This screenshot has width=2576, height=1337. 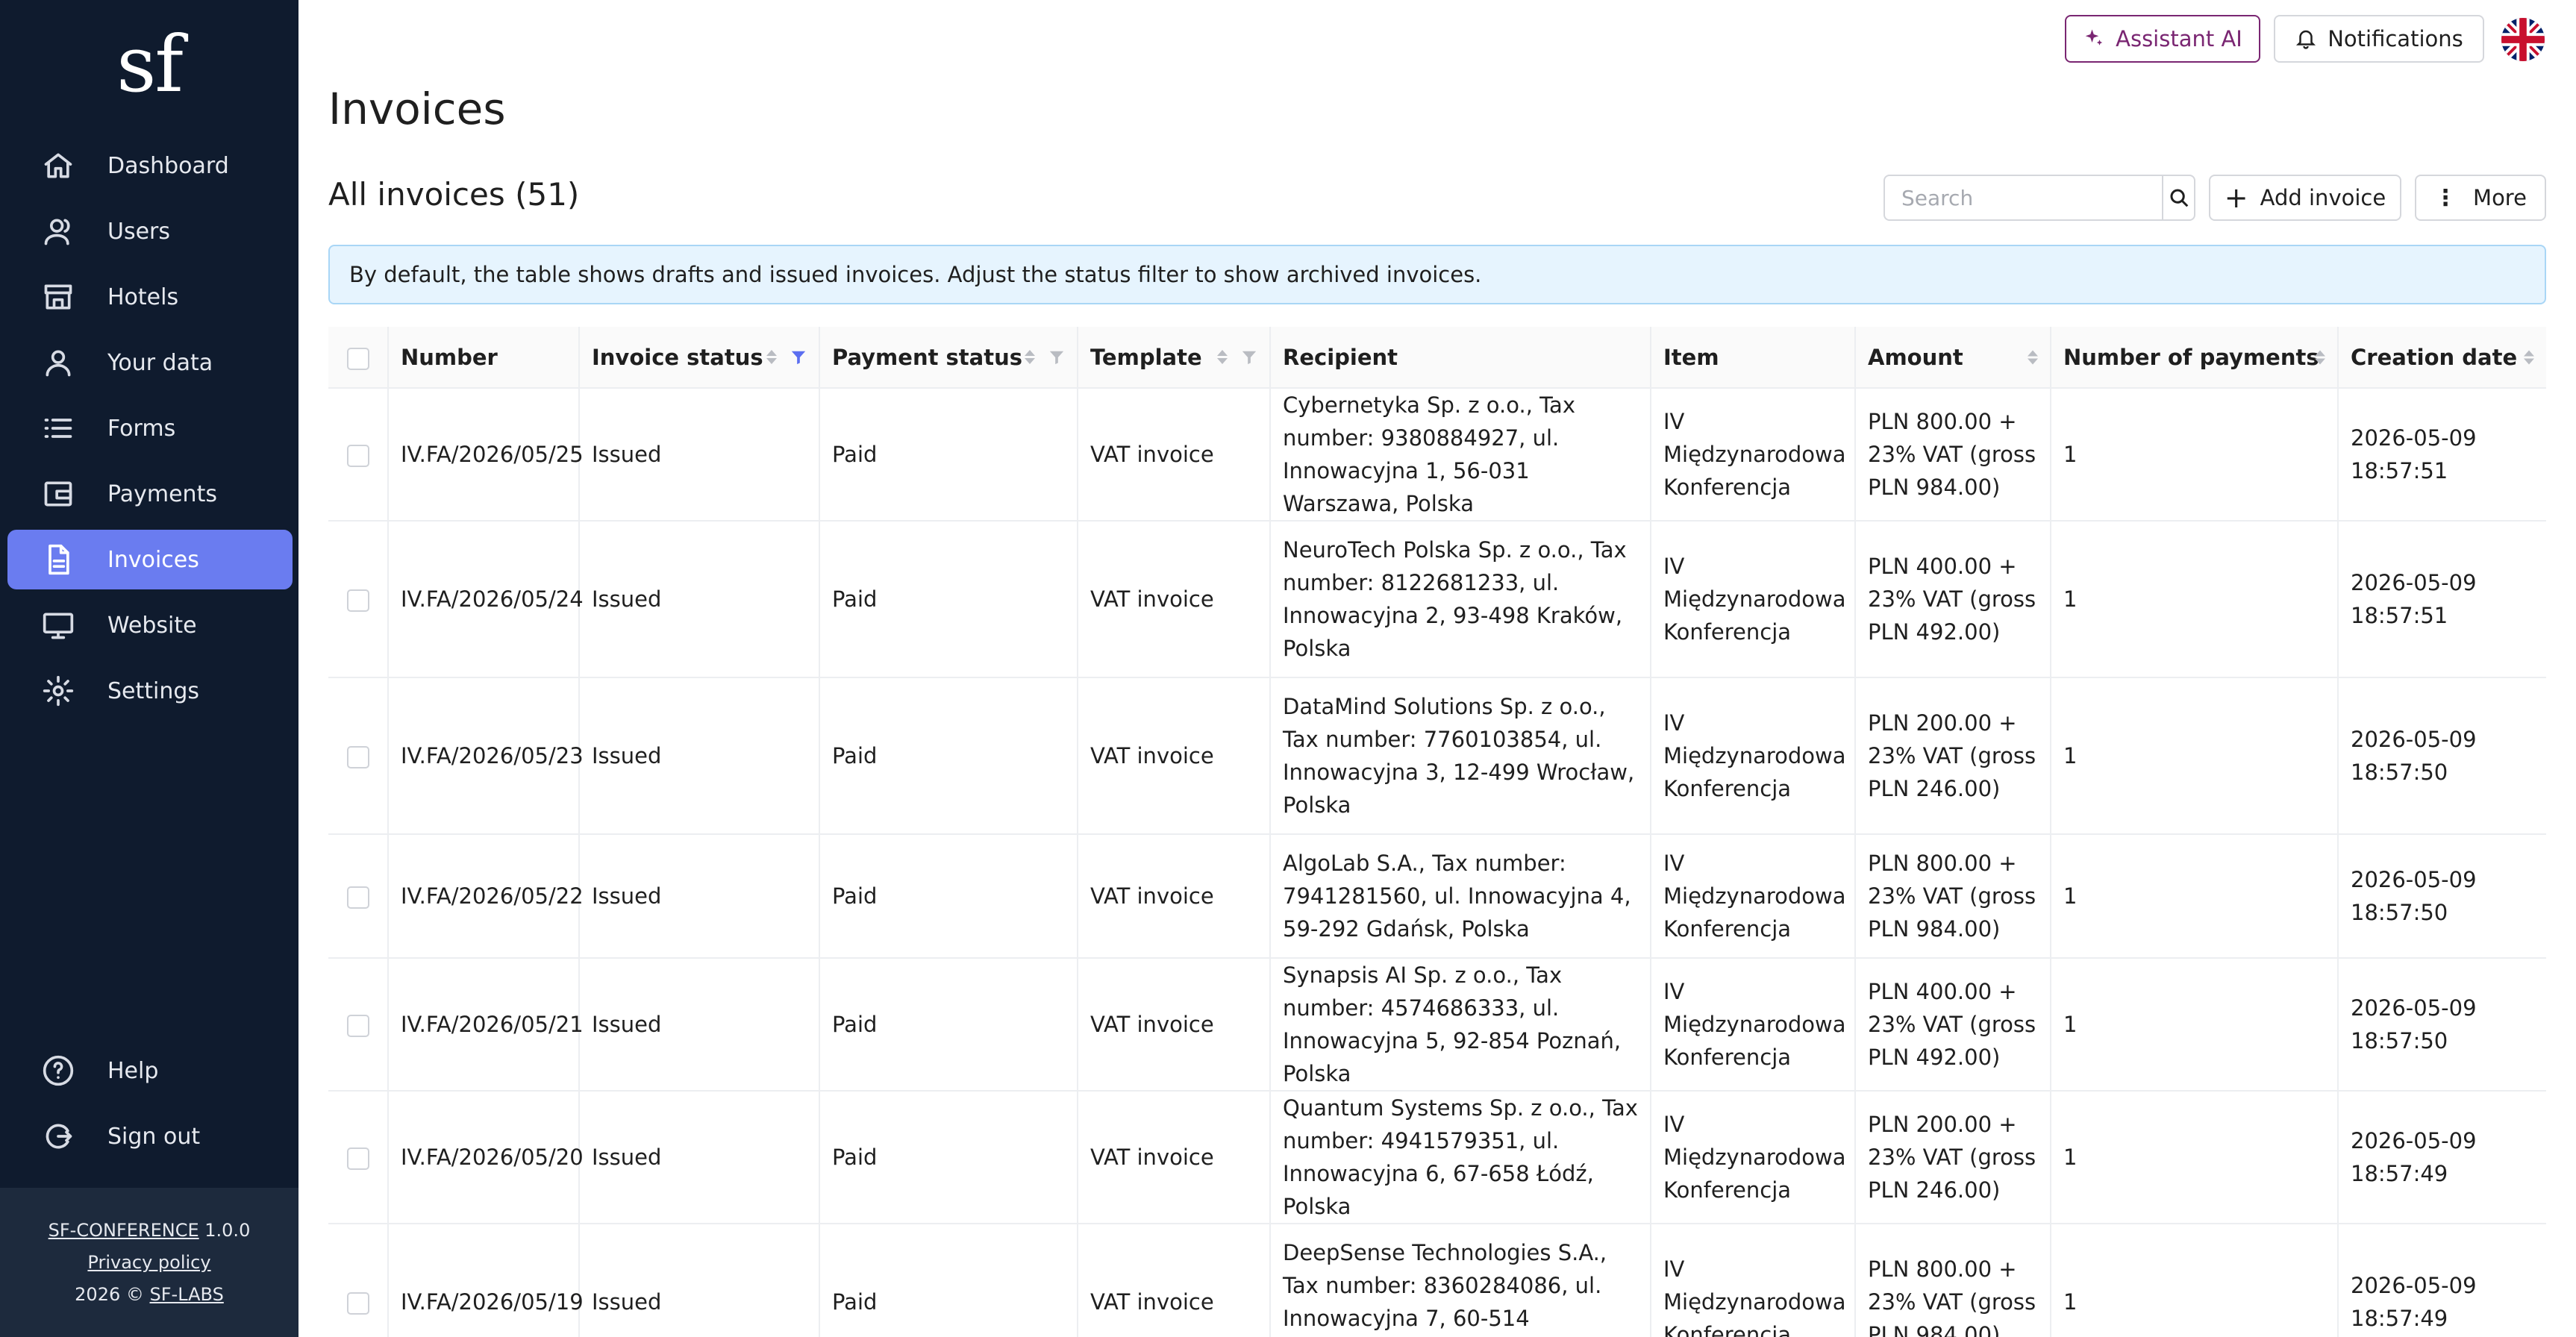 I want to click on sidebar-item-settings: Settings, so click(x=150, y=691).